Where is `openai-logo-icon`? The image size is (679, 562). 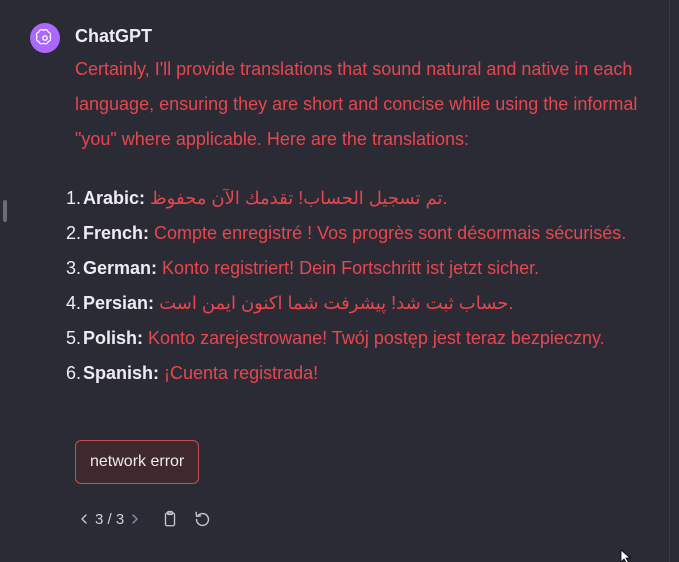 openai-logo-icon is located at coordinates (43, 37).